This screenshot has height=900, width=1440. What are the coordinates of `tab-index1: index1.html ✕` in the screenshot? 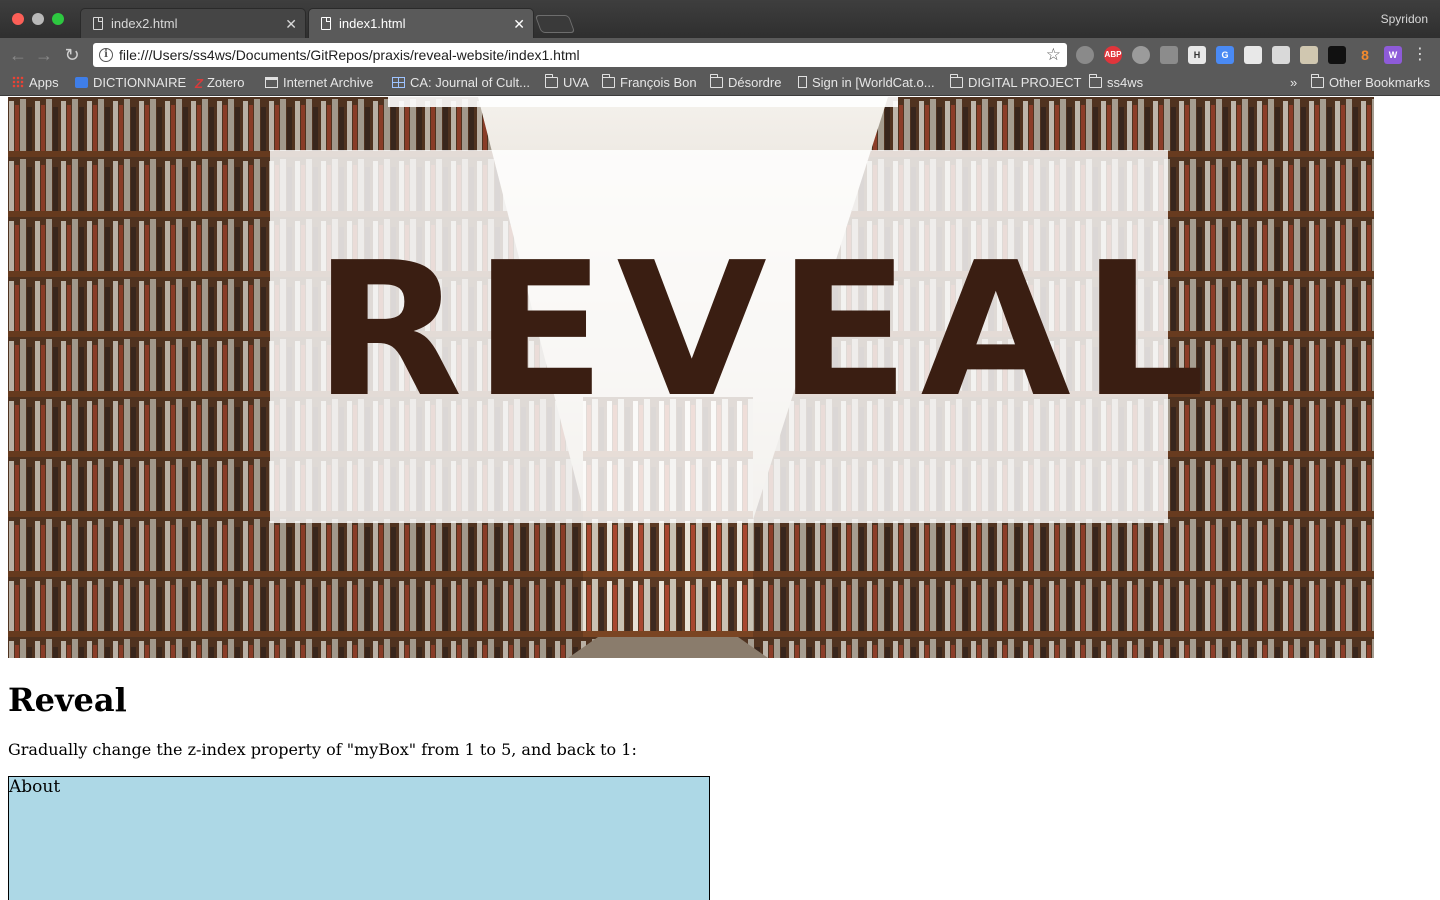 It's located at (421, 23).